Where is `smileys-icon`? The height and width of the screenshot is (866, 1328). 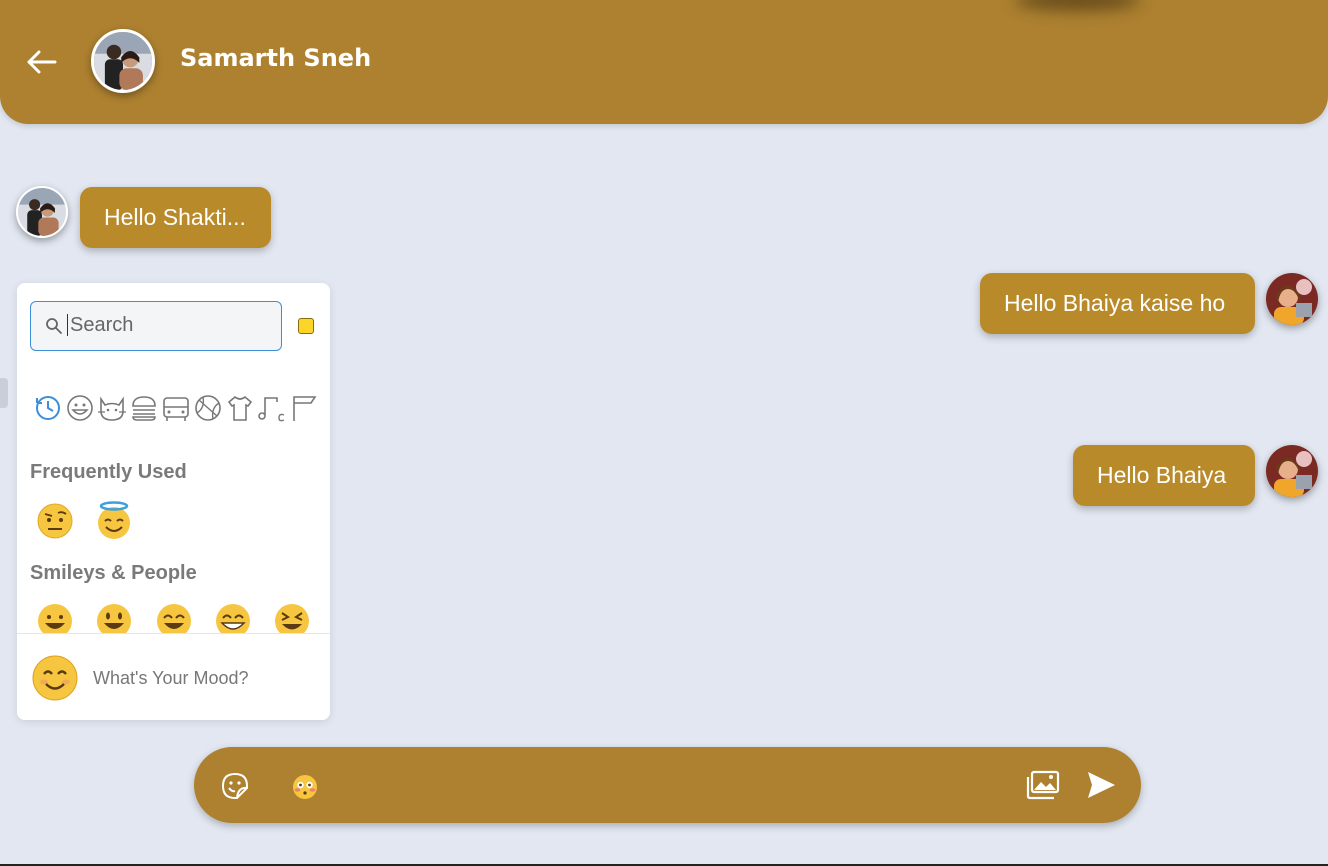
smileys-icon is located at coordinates (80, 408).